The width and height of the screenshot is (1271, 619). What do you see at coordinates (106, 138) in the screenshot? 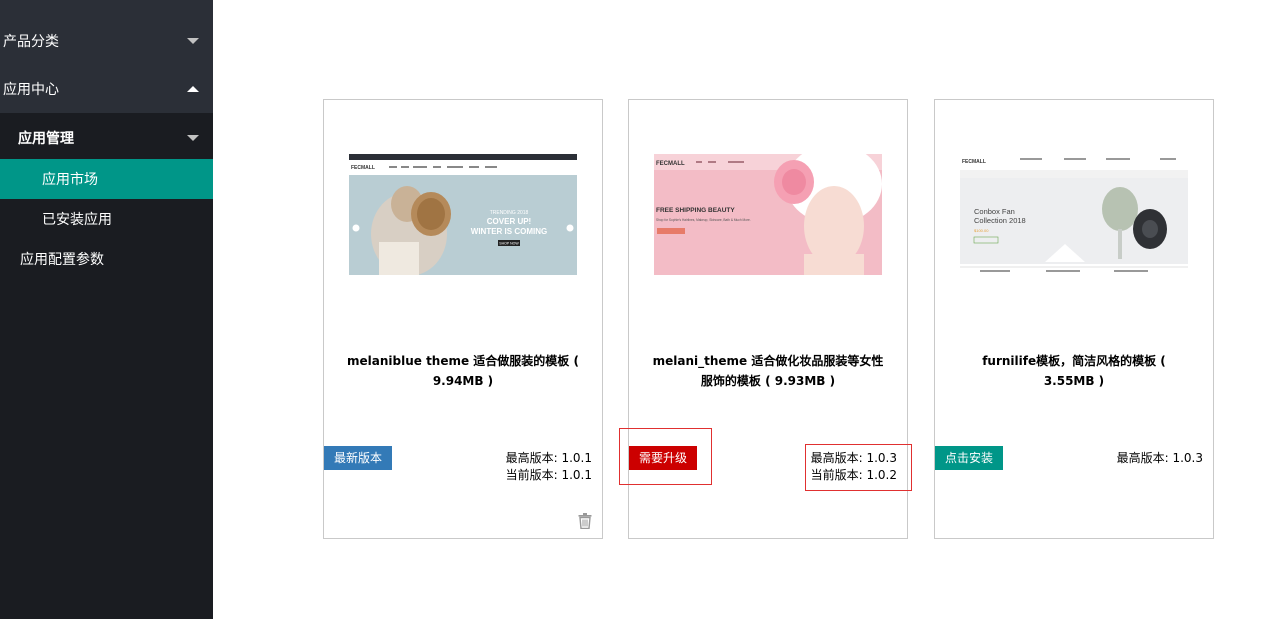
I see `sidebar-item-app-management: 应用管理` at bounding box center [106, 138].